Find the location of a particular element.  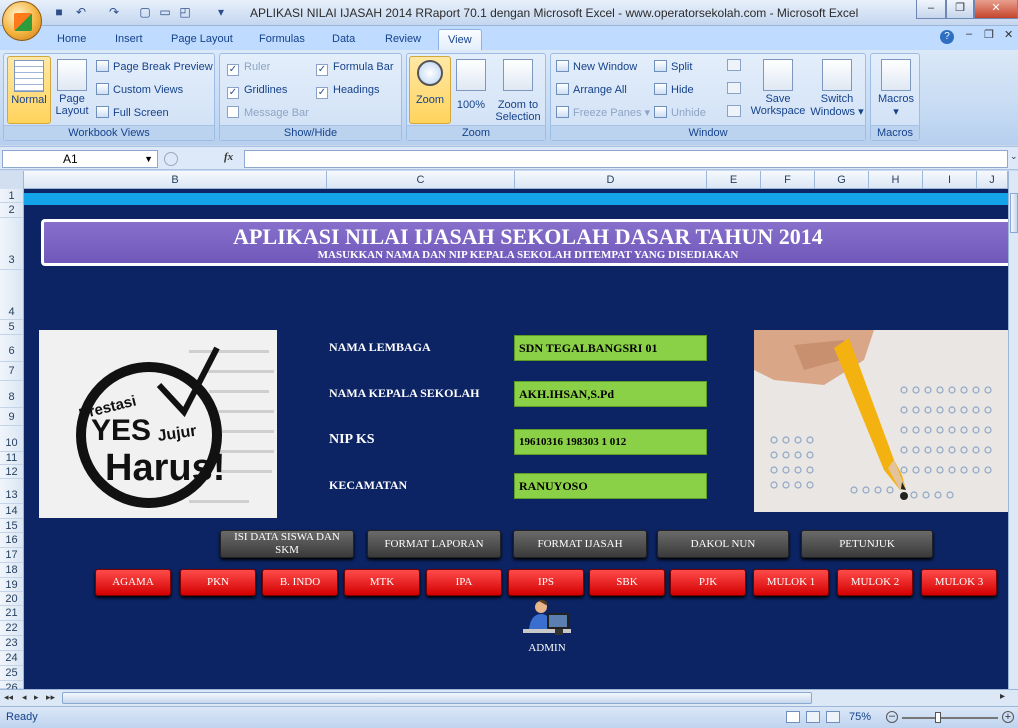

column-header-c: C is located at coordinates (421, 180).